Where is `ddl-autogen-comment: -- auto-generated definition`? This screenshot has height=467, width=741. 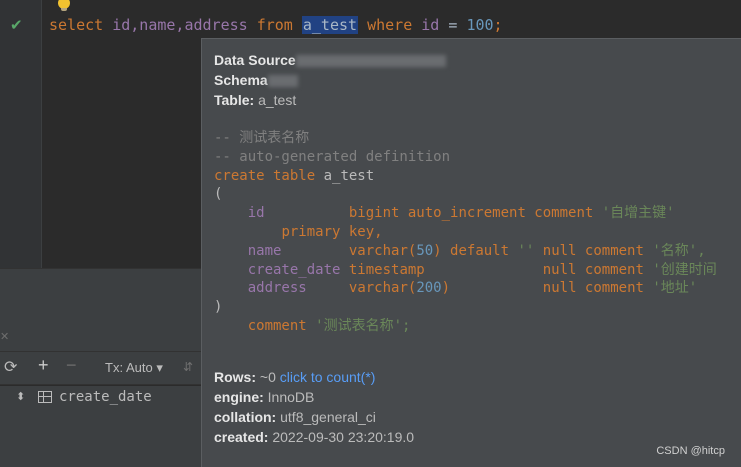 ddl-autogen-comment: -- auto-generated definition is located at coordinates (332, 156).